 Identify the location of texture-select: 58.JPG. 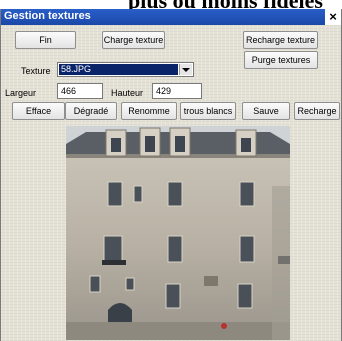
(125, 69).